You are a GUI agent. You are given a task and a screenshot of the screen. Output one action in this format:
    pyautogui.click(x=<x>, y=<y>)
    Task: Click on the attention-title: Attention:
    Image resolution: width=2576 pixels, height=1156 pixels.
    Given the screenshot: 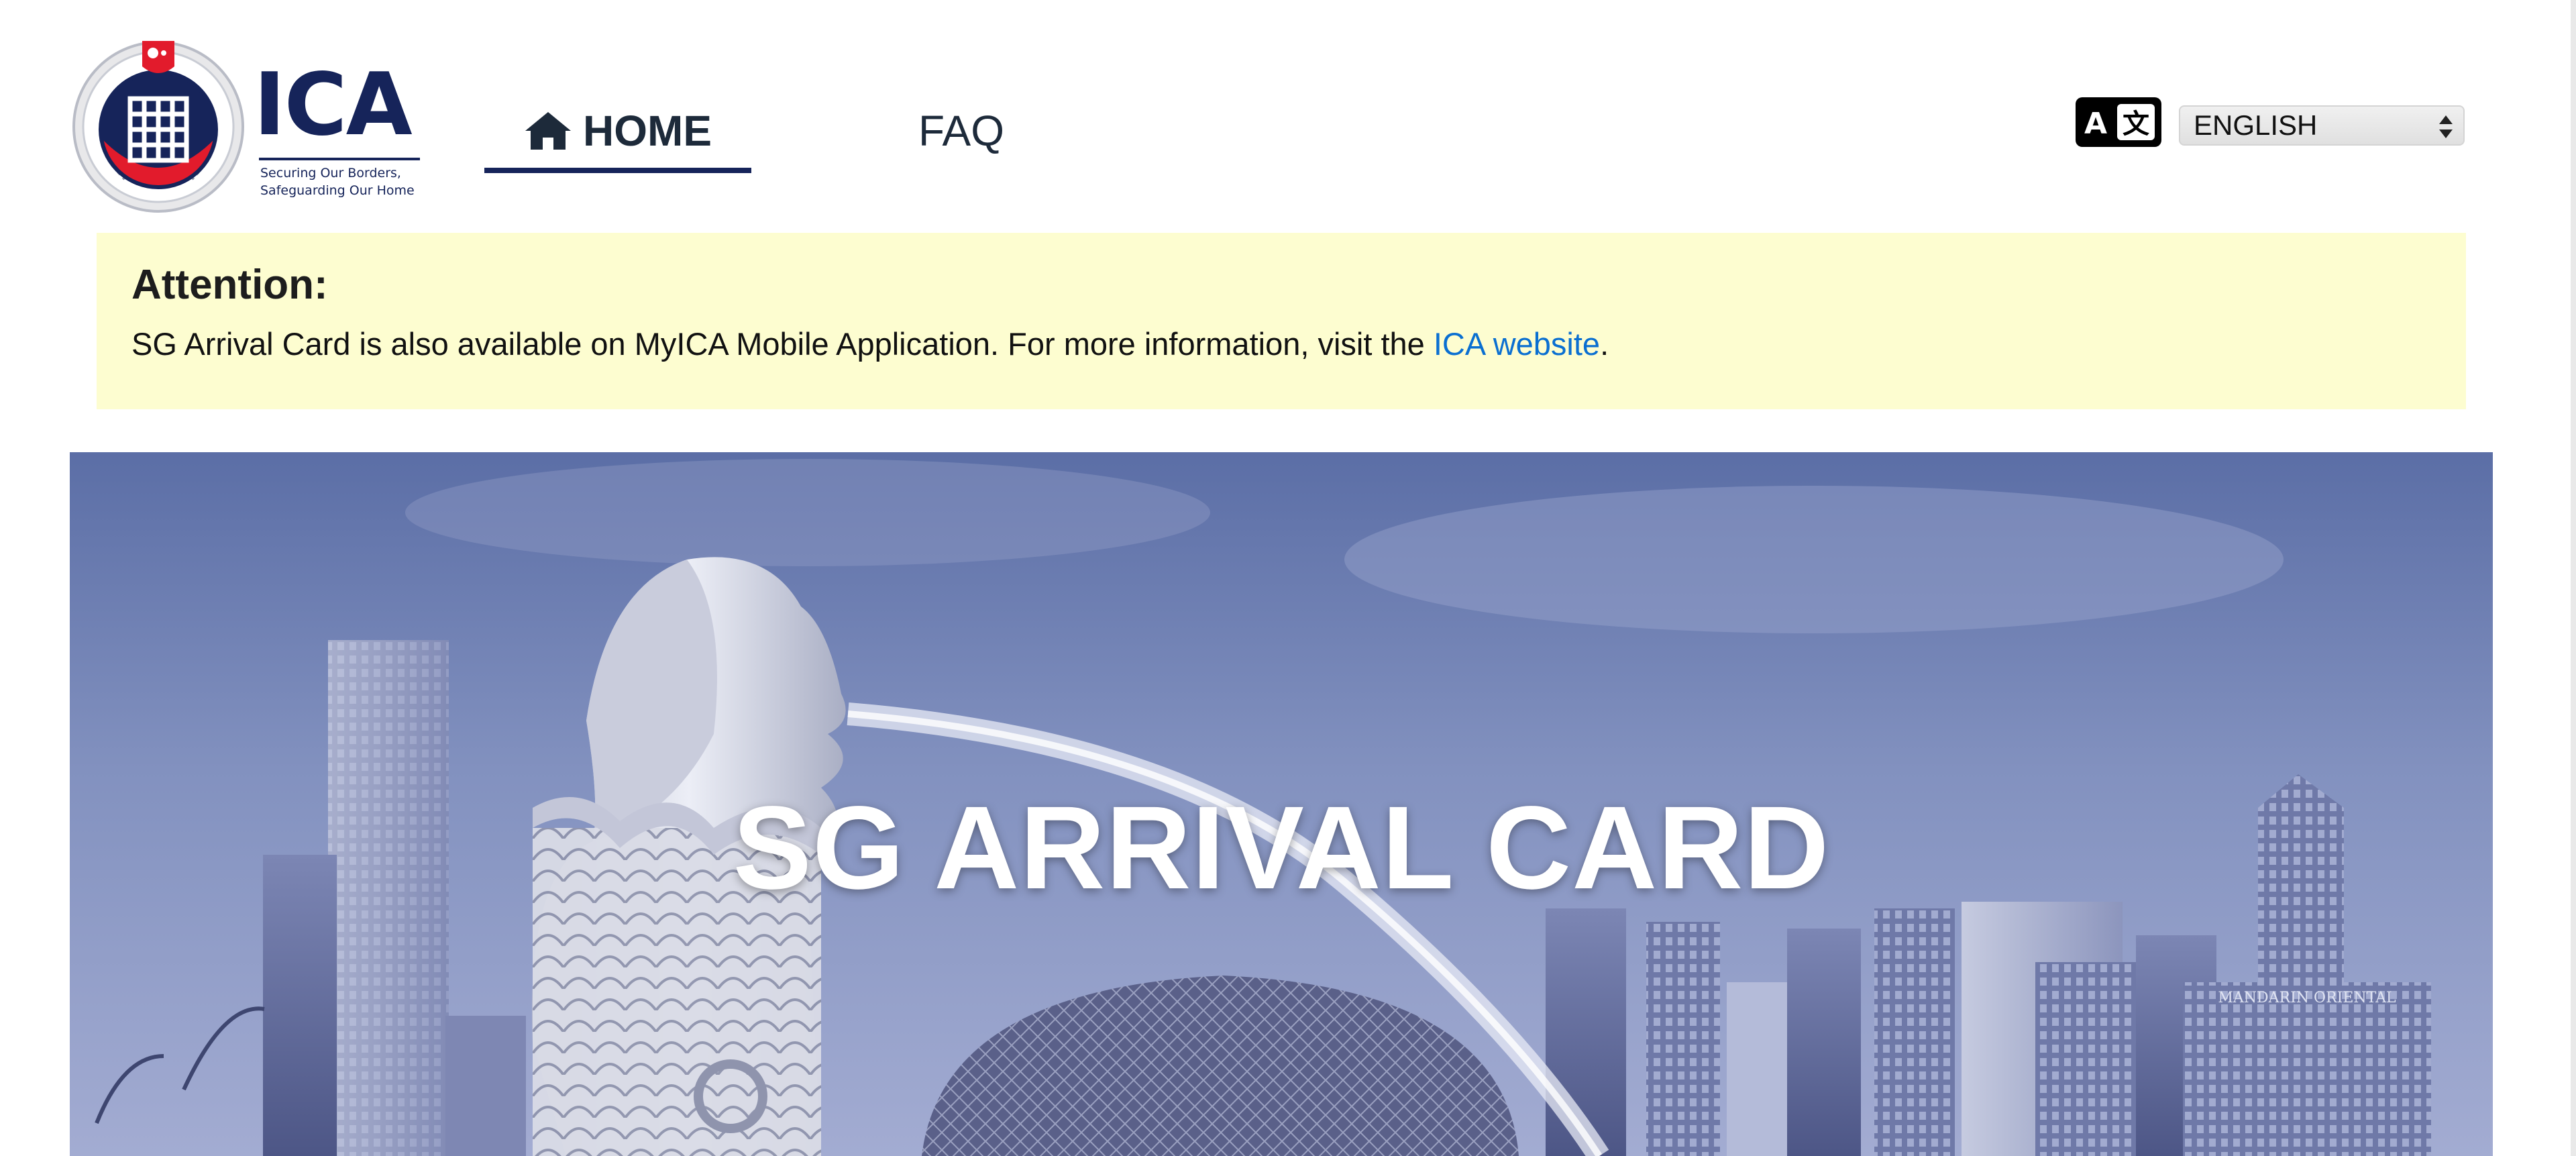 What is the action you would take?
    pyautogui.click(x=229, y=285)
    